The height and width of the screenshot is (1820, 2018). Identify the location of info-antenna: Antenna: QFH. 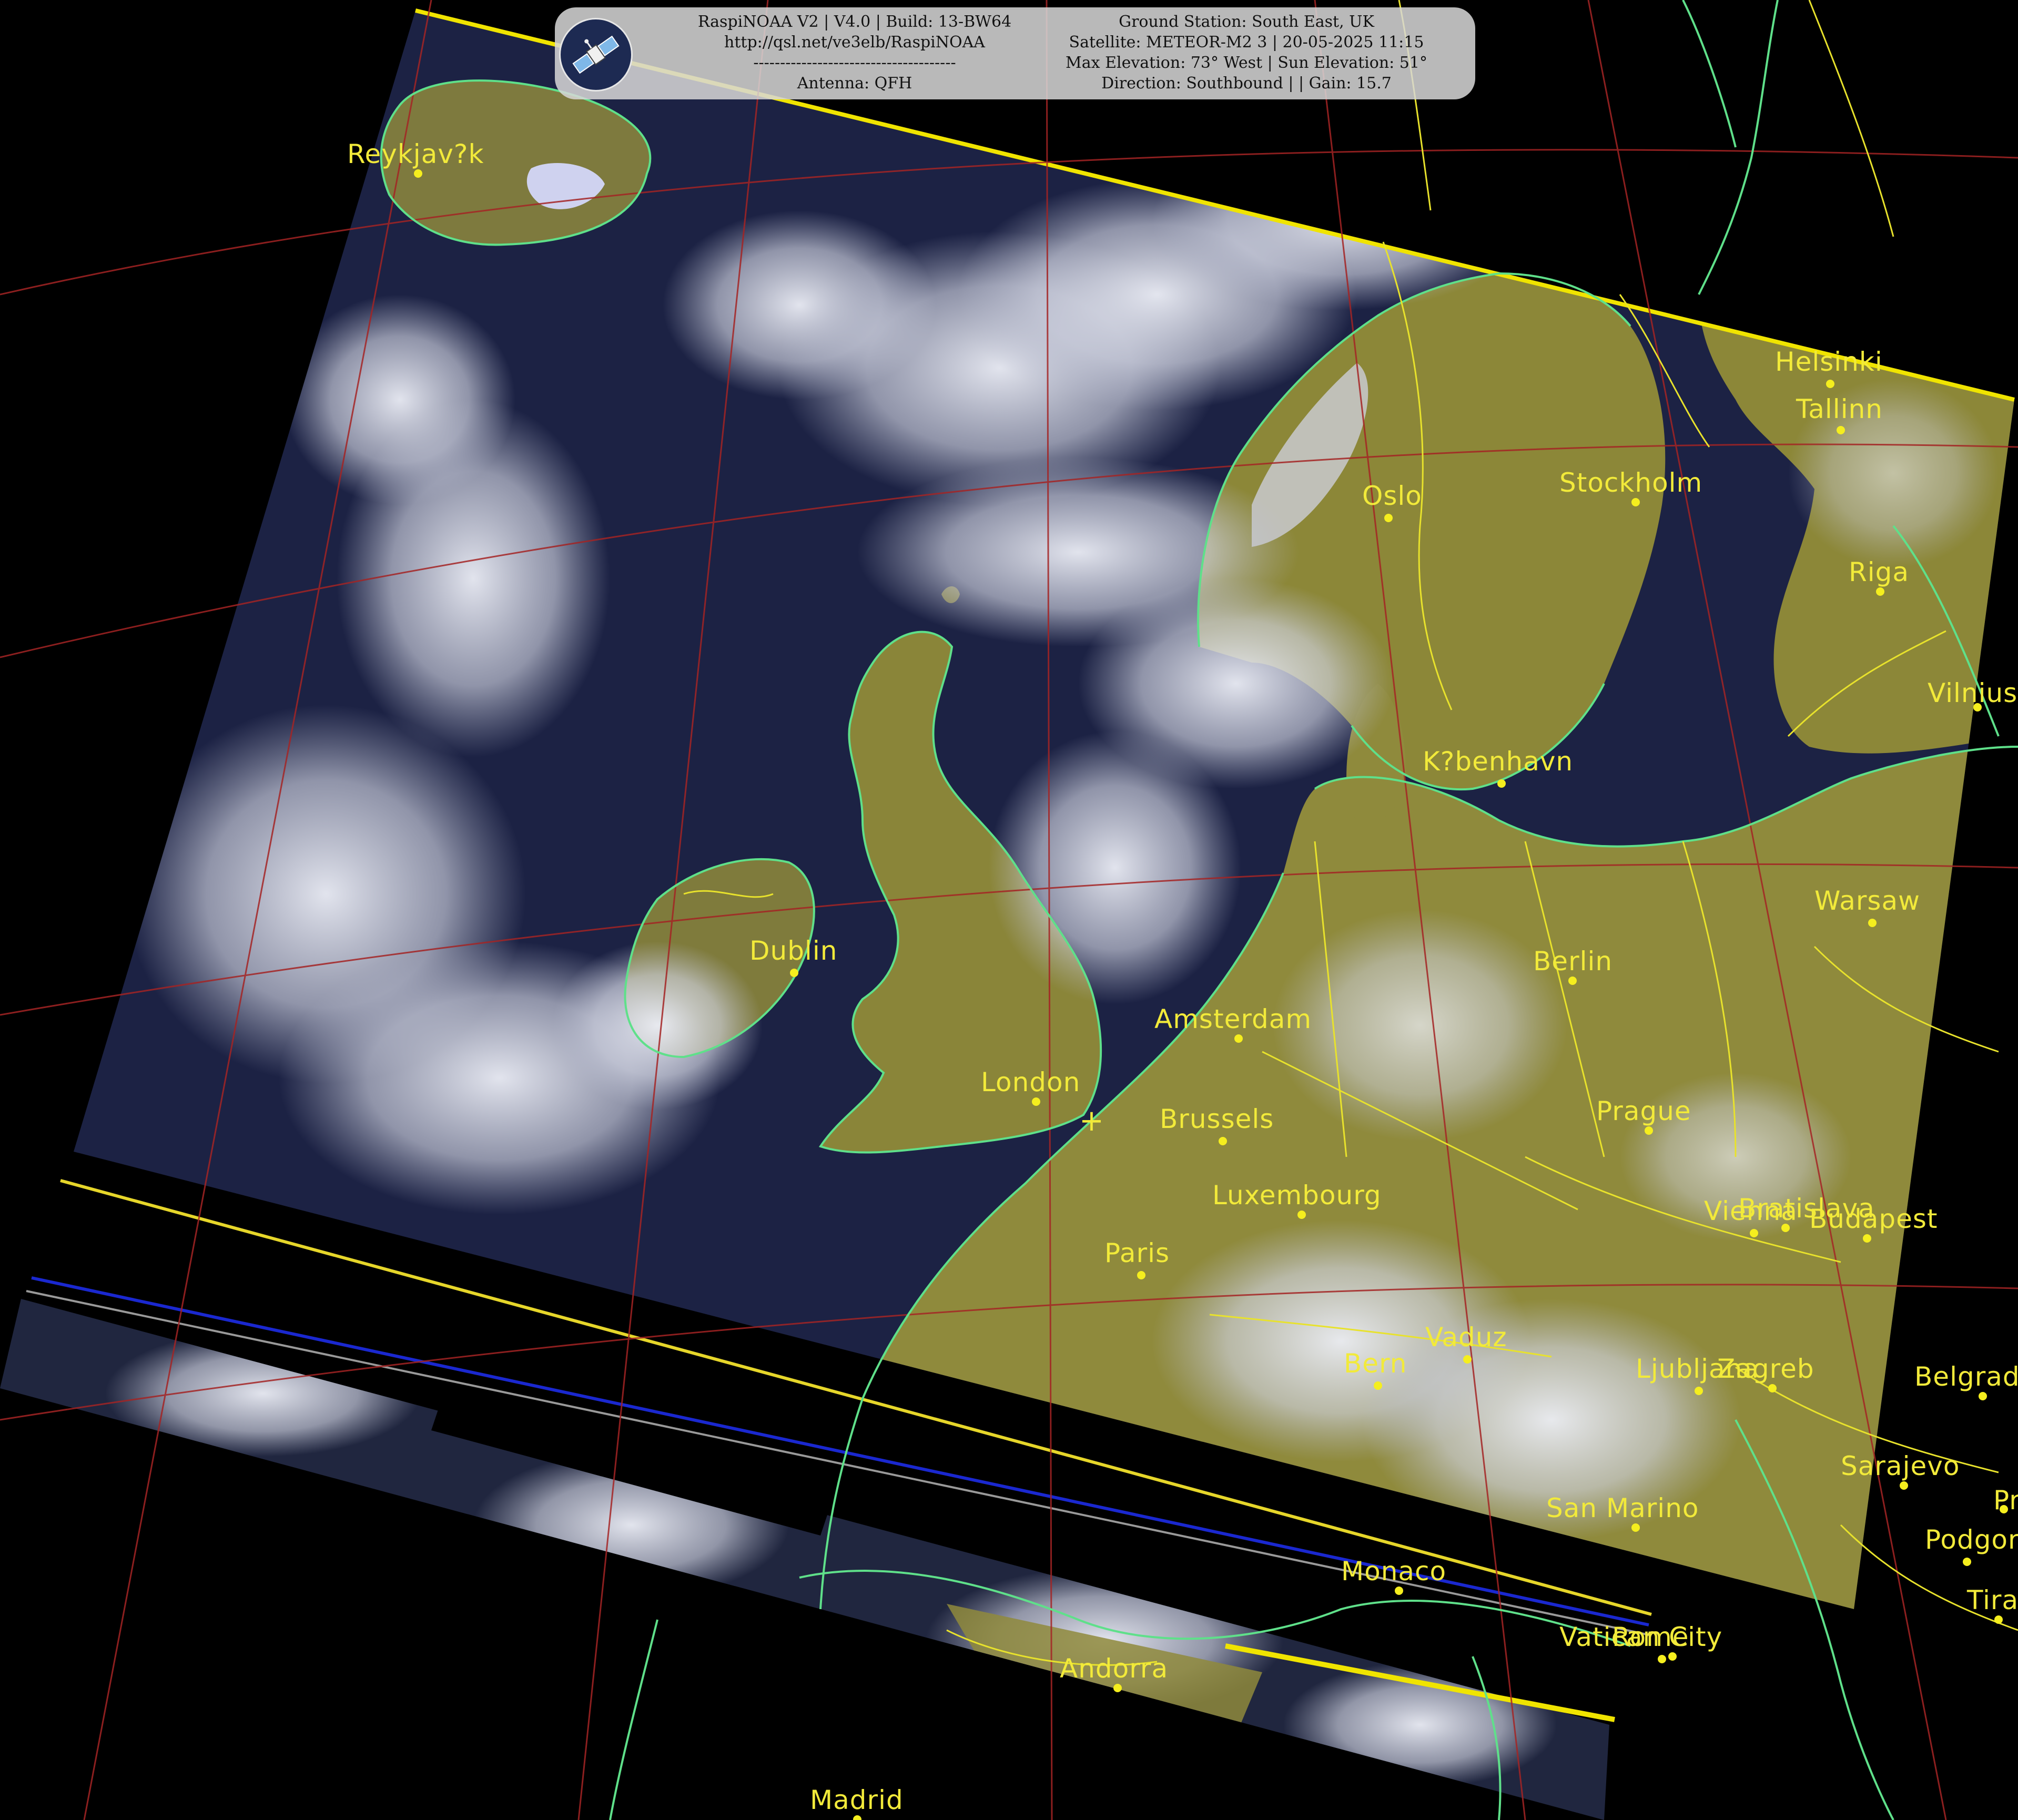
(855, 83).